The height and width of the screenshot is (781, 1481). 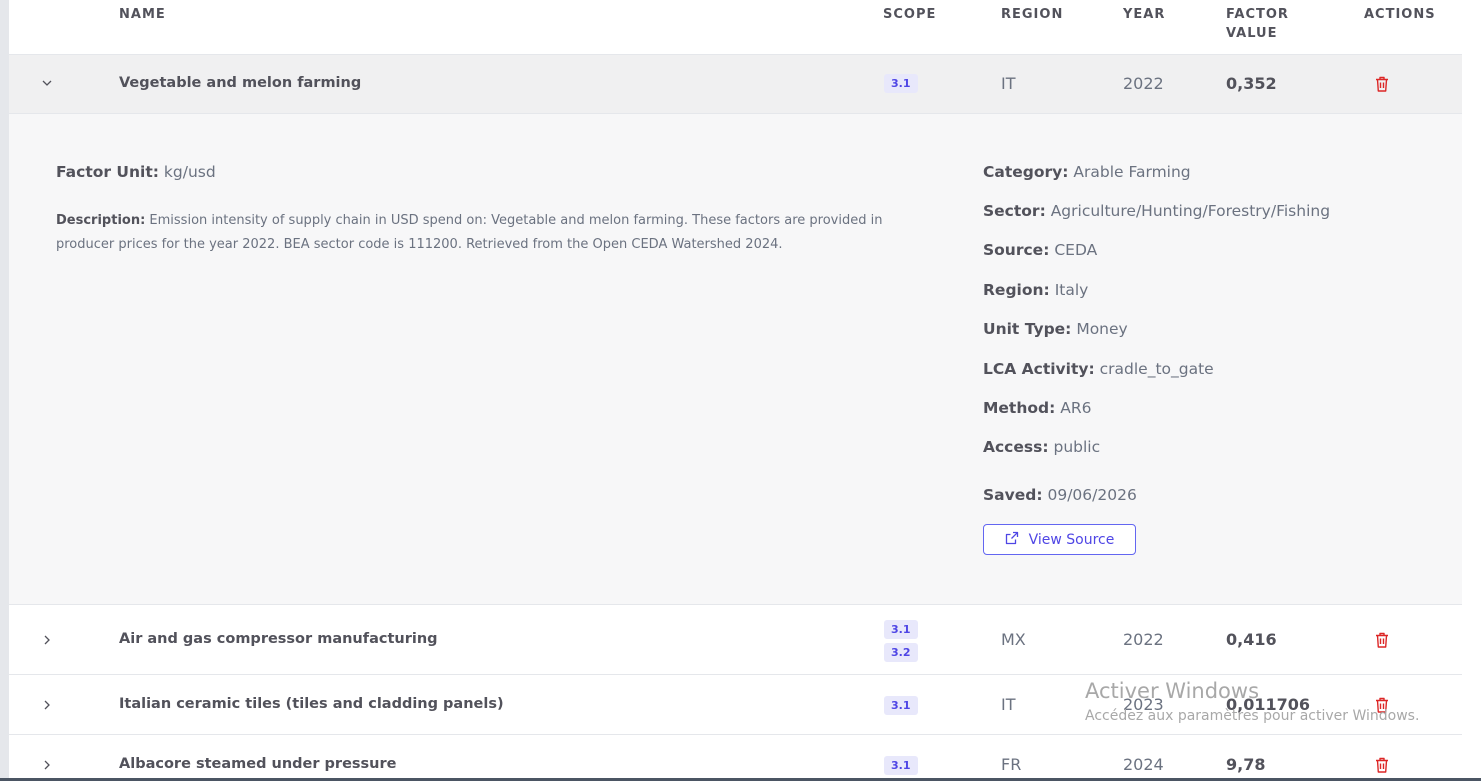 I want to click on detail-category: Category: Arable Farming, so click(x=1087, y=172).